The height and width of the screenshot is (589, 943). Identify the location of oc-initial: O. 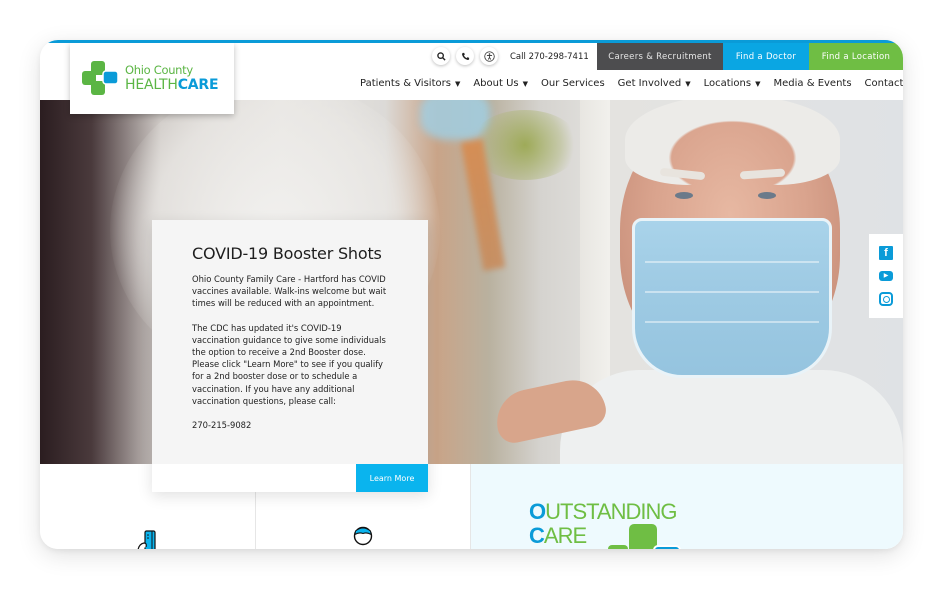
(537, 511).